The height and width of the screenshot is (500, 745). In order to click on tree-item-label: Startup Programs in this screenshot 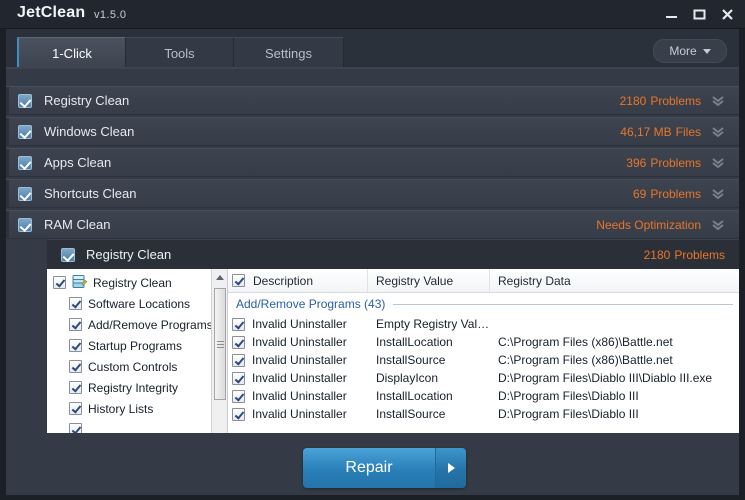, I will do `click(135, 345)`.